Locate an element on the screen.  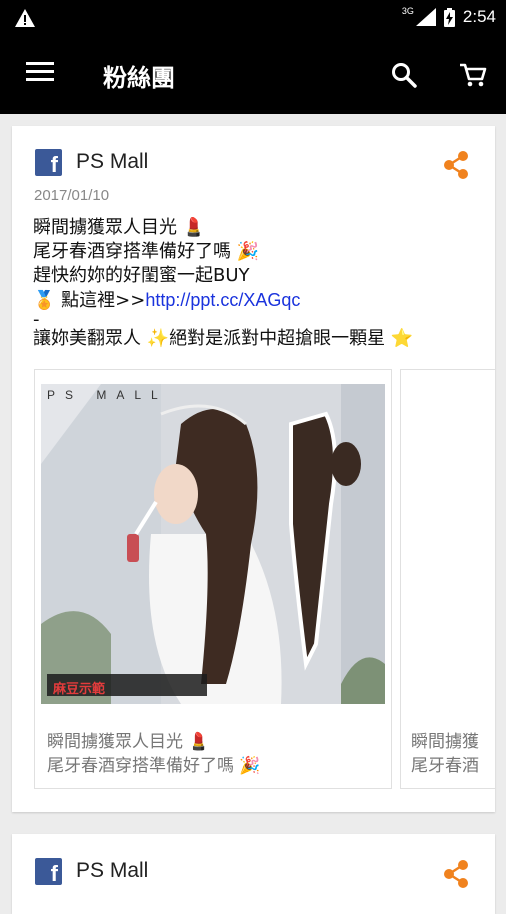
clock: 2:54 is located at coordinates (479, 16).